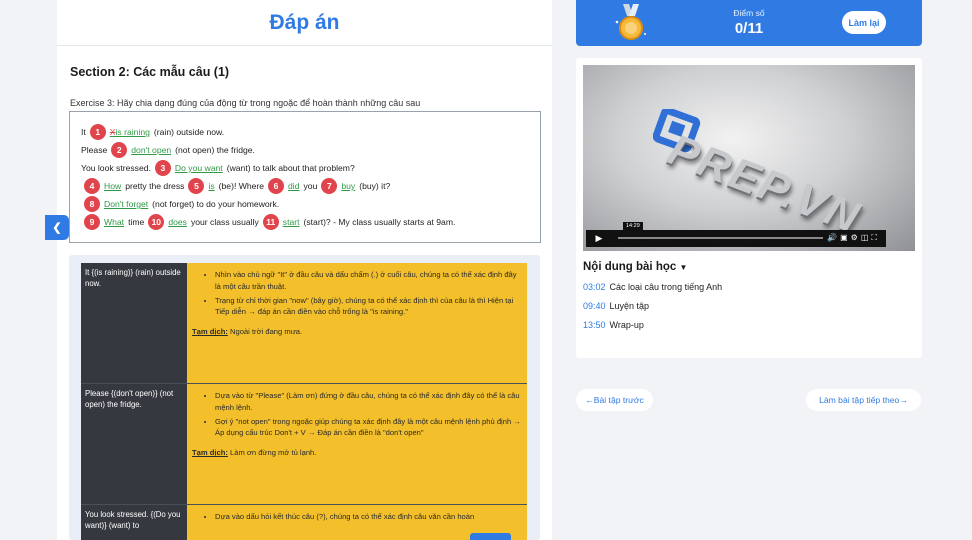 The image size is (972, 540). Describe the element at coordinates (635, 267) in the screenshot. I see `lesson-heading: Nội dung bài học ▼` at that location.